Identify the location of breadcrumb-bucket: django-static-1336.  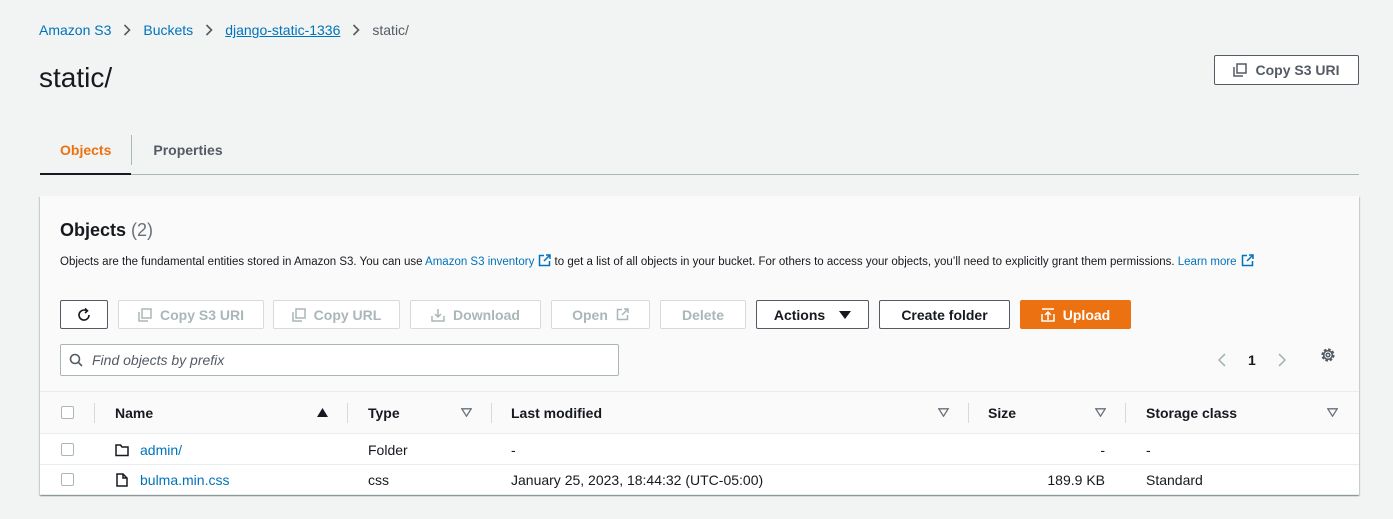
(282, 30).